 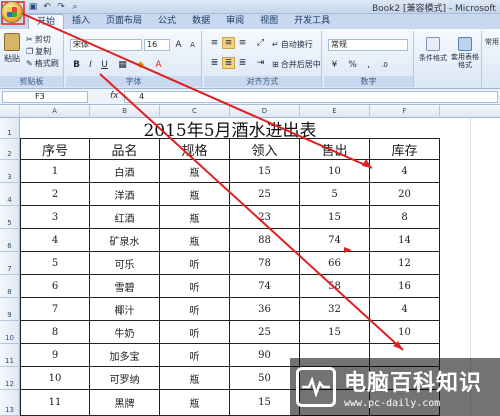 I want to click on cell-index: 4, so click(x=55, y=240).